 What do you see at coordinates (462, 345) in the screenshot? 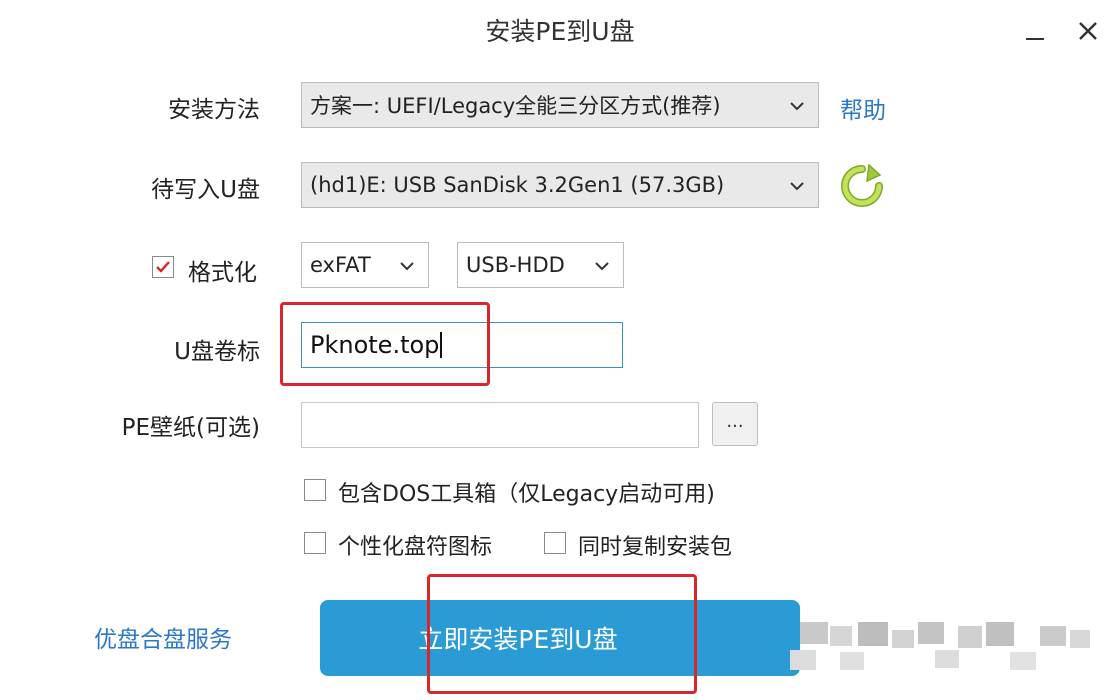
I see `volume-label-input: Pknote.top` at bounding box center [462, 345].